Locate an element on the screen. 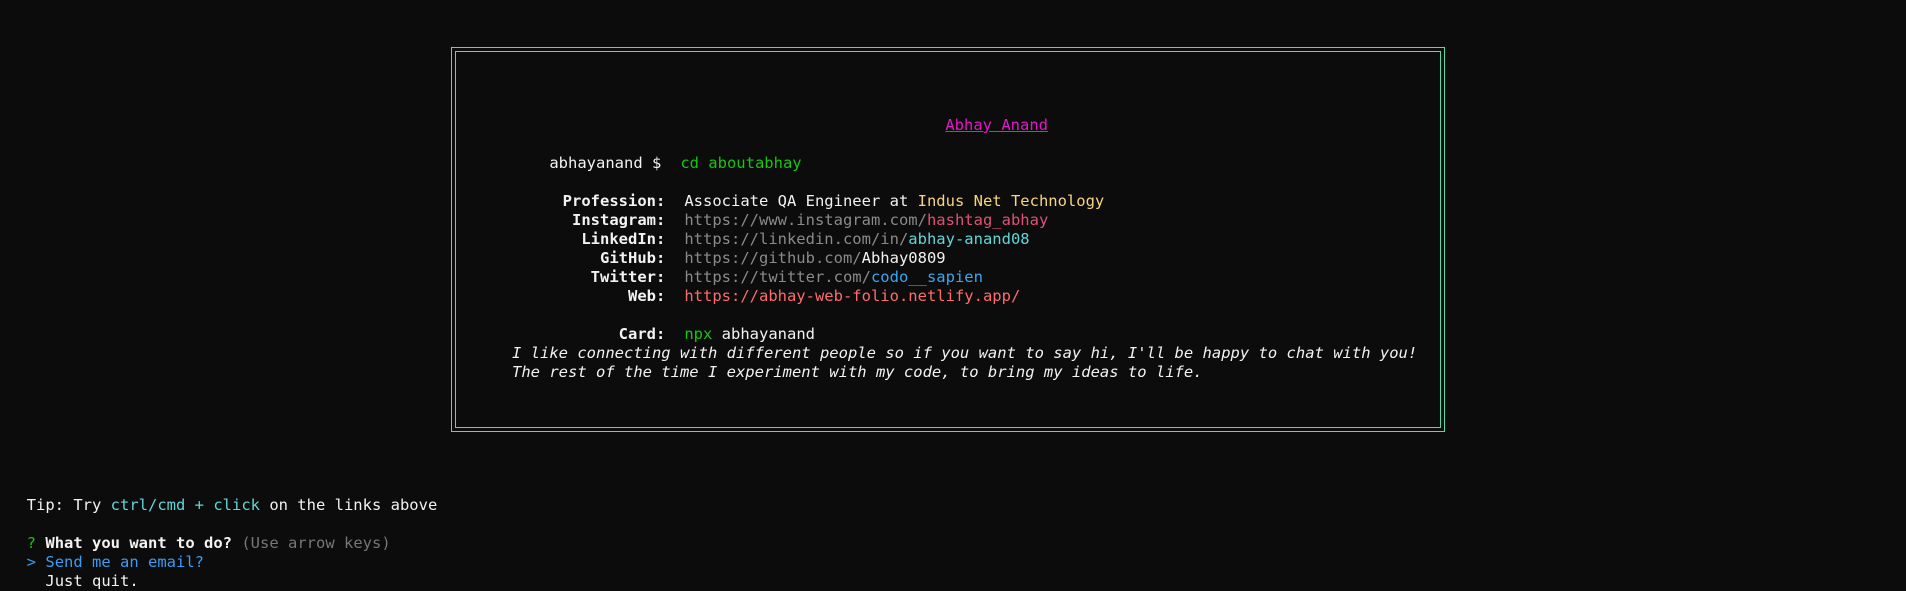  card-cmd-npx: npx is located at coordinates (698, 334).